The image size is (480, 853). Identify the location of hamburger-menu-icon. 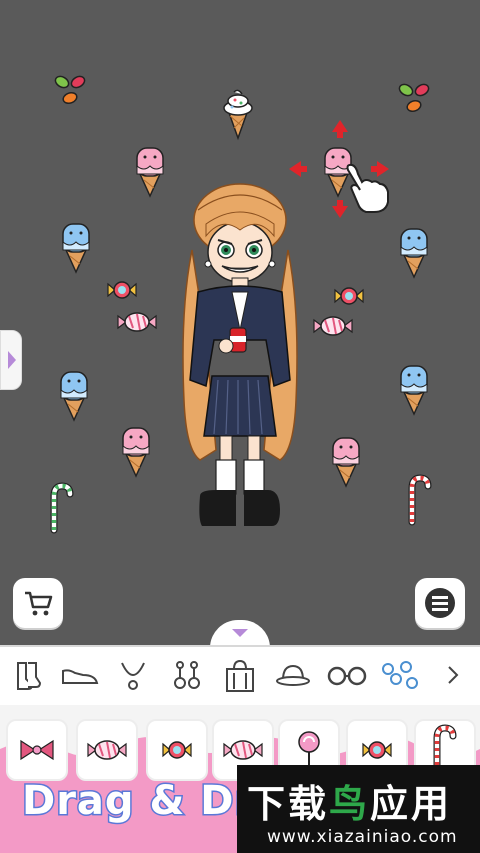
(440, 603).